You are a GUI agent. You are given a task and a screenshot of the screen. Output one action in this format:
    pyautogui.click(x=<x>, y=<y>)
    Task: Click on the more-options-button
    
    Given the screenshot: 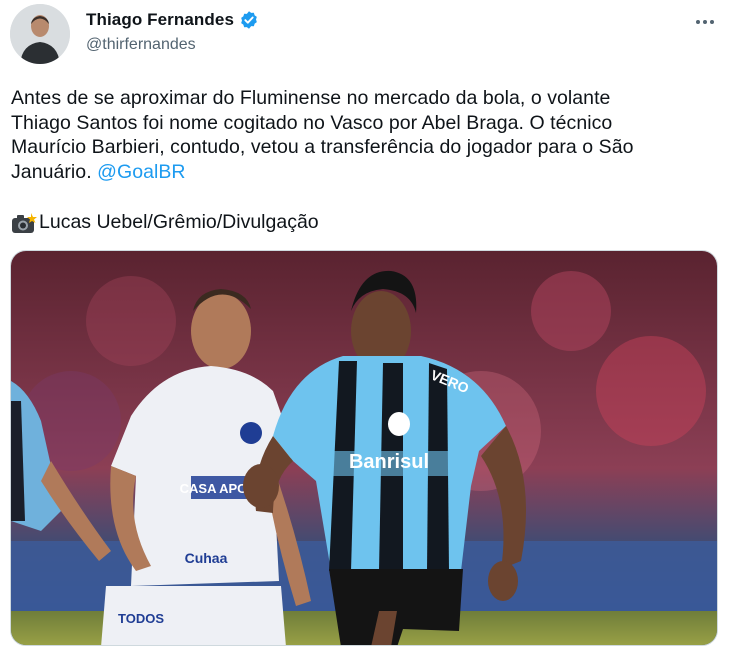 What is the action you would take?
    pyautogui.click(x=705, y=22)
    